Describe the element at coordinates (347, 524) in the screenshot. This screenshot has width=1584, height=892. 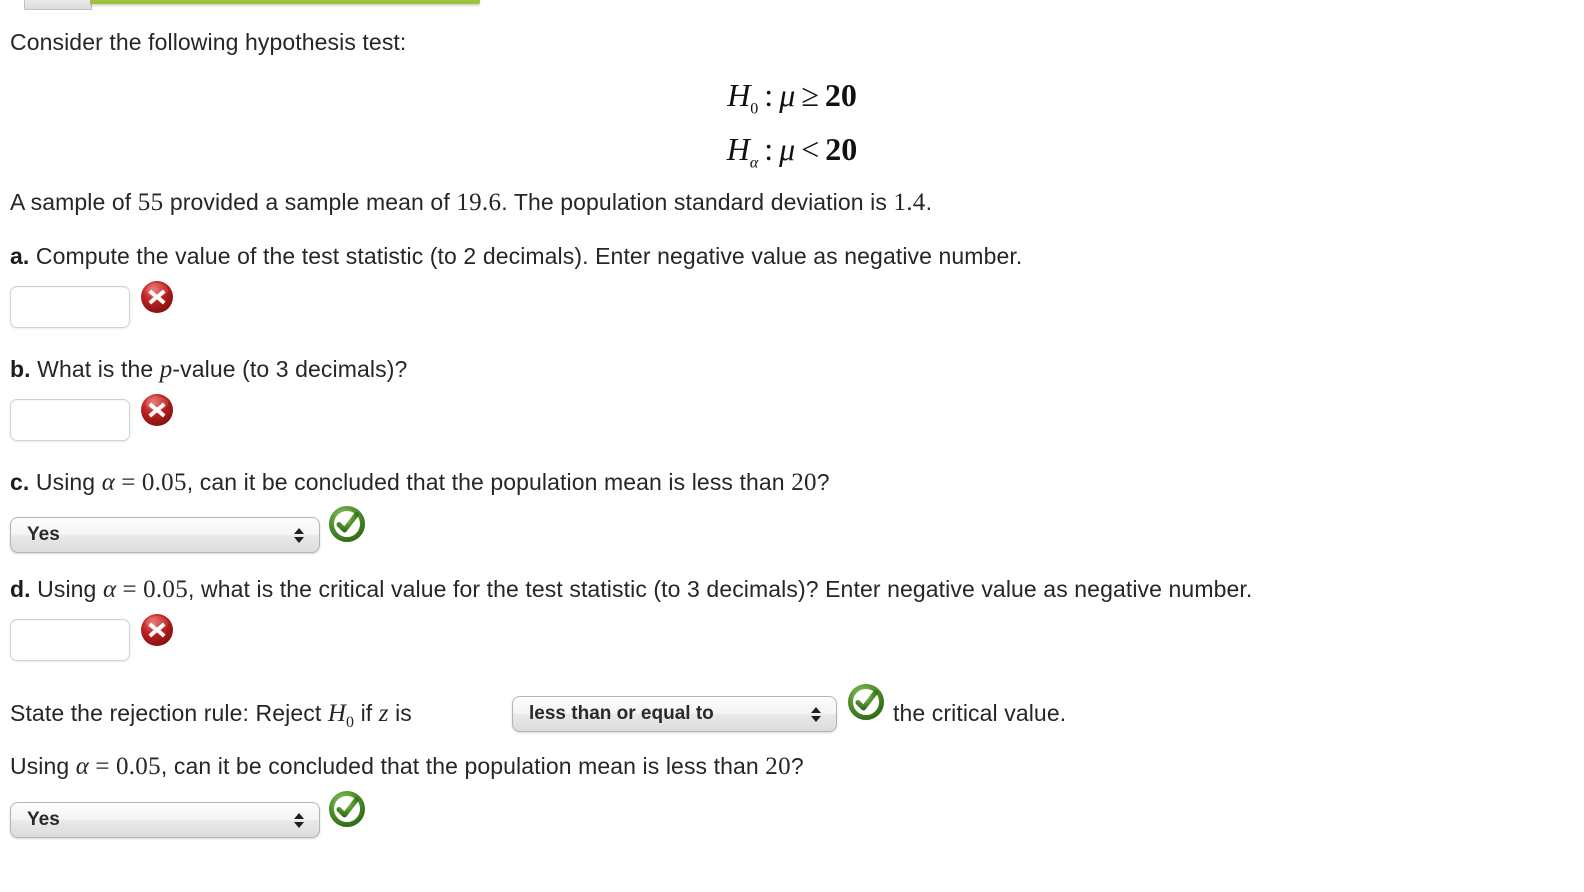
I see `part-c-correct-icon` at that location.